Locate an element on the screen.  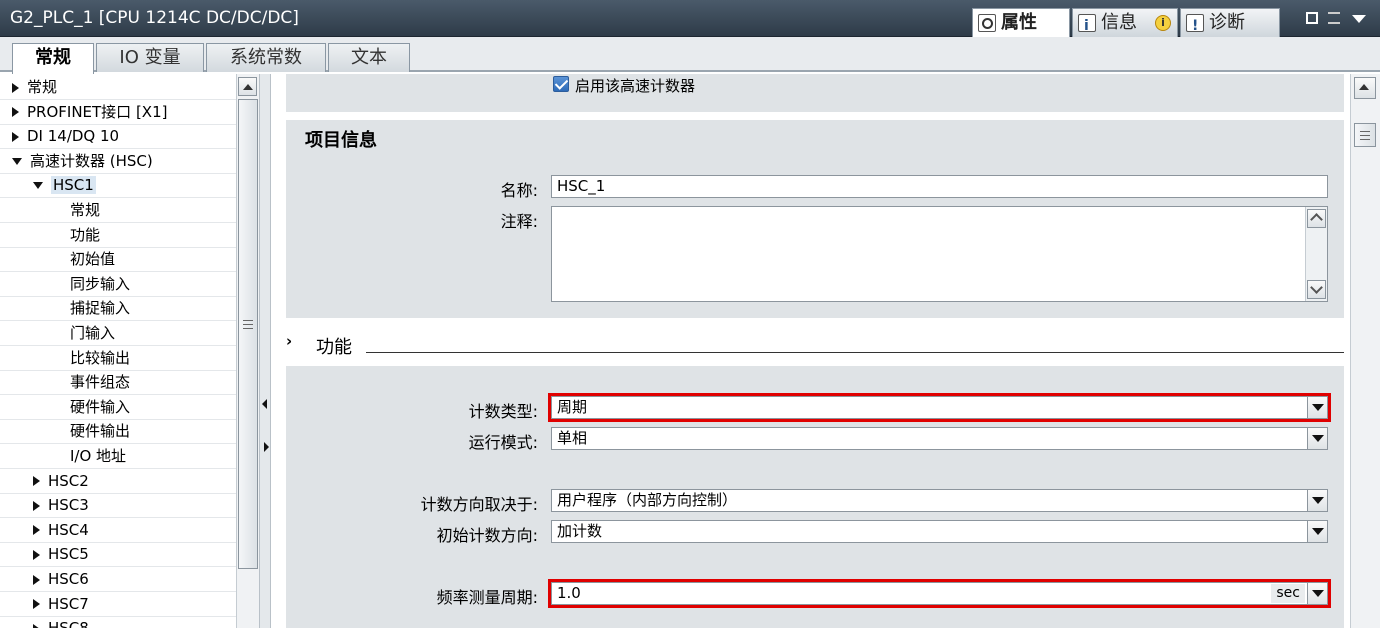
tree-item-label: I/O 地址 is located at coordinates (98, 456).